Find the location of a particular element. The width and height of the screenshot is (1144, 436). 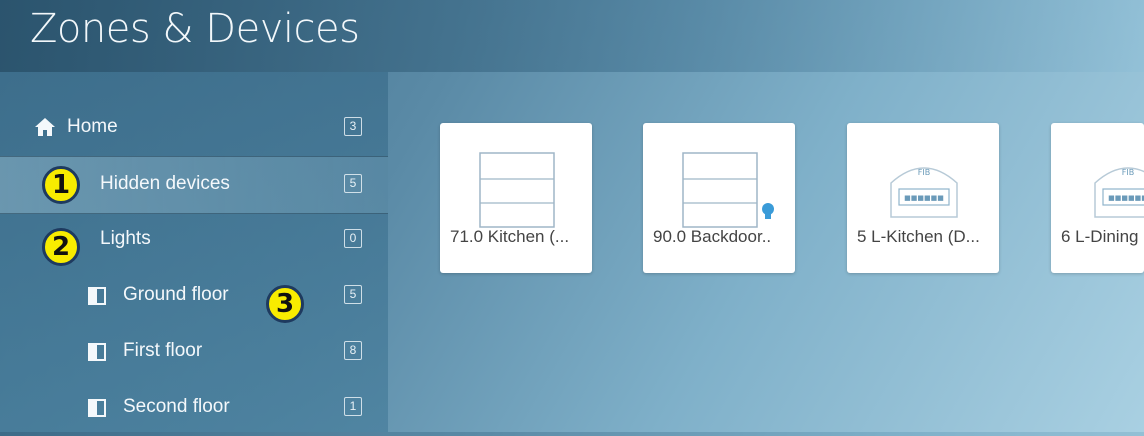

sidebar-item-label: Hidden devices is located at coordinates (165, 183).